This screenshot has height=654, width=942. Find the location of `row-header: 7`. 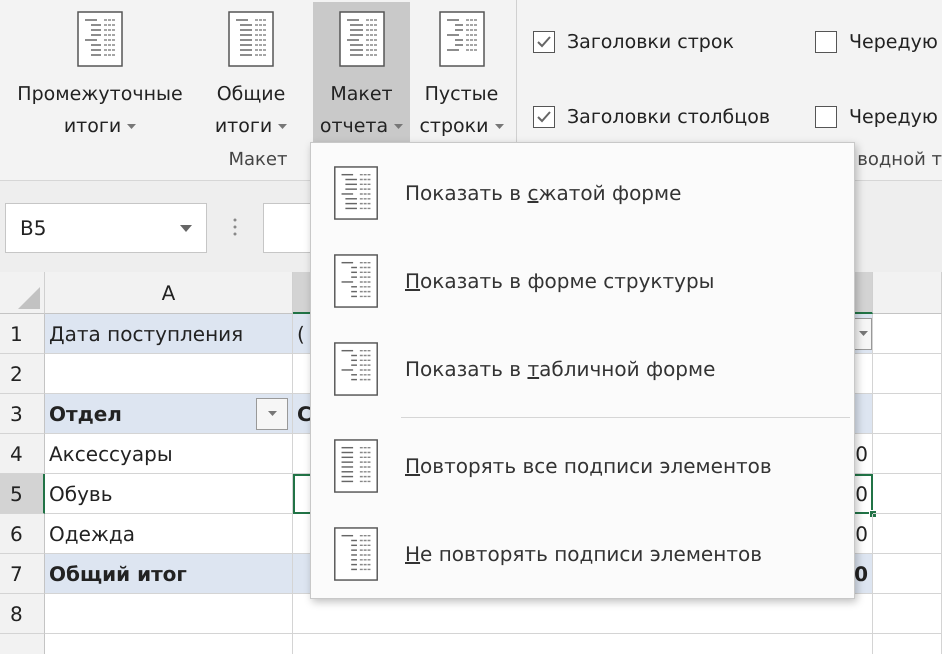

row-header: 7 is located at coordinates (22, 574).